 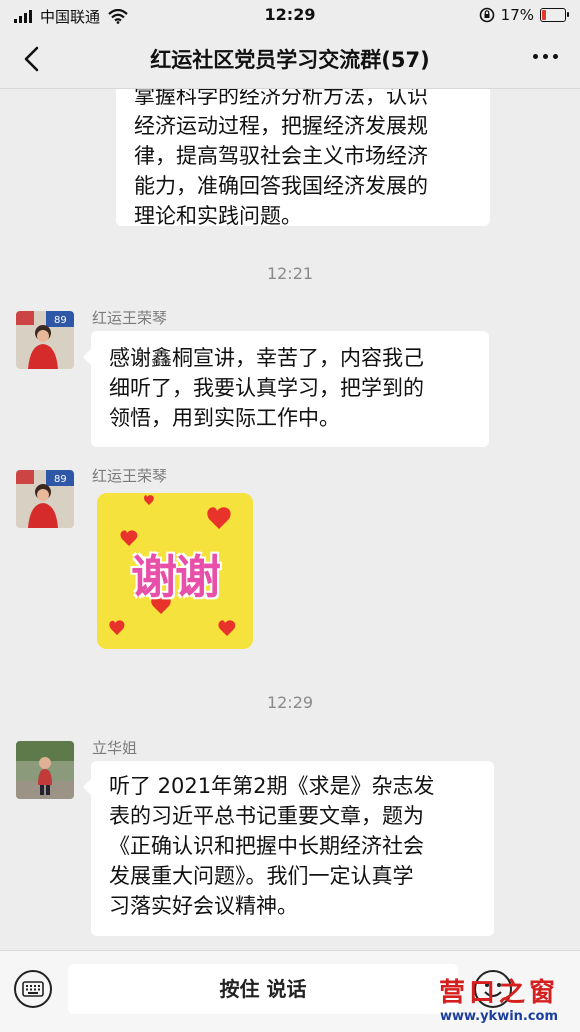 I want to click on hold-to-talk-button: 按住 说话, so click(x=263, y=989).